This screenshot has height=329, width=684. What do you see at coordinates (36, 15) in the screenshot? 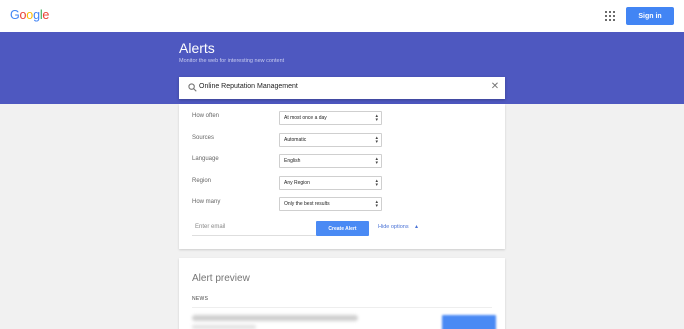
I see `logo-letter: g` at bounding box center [36, 15].